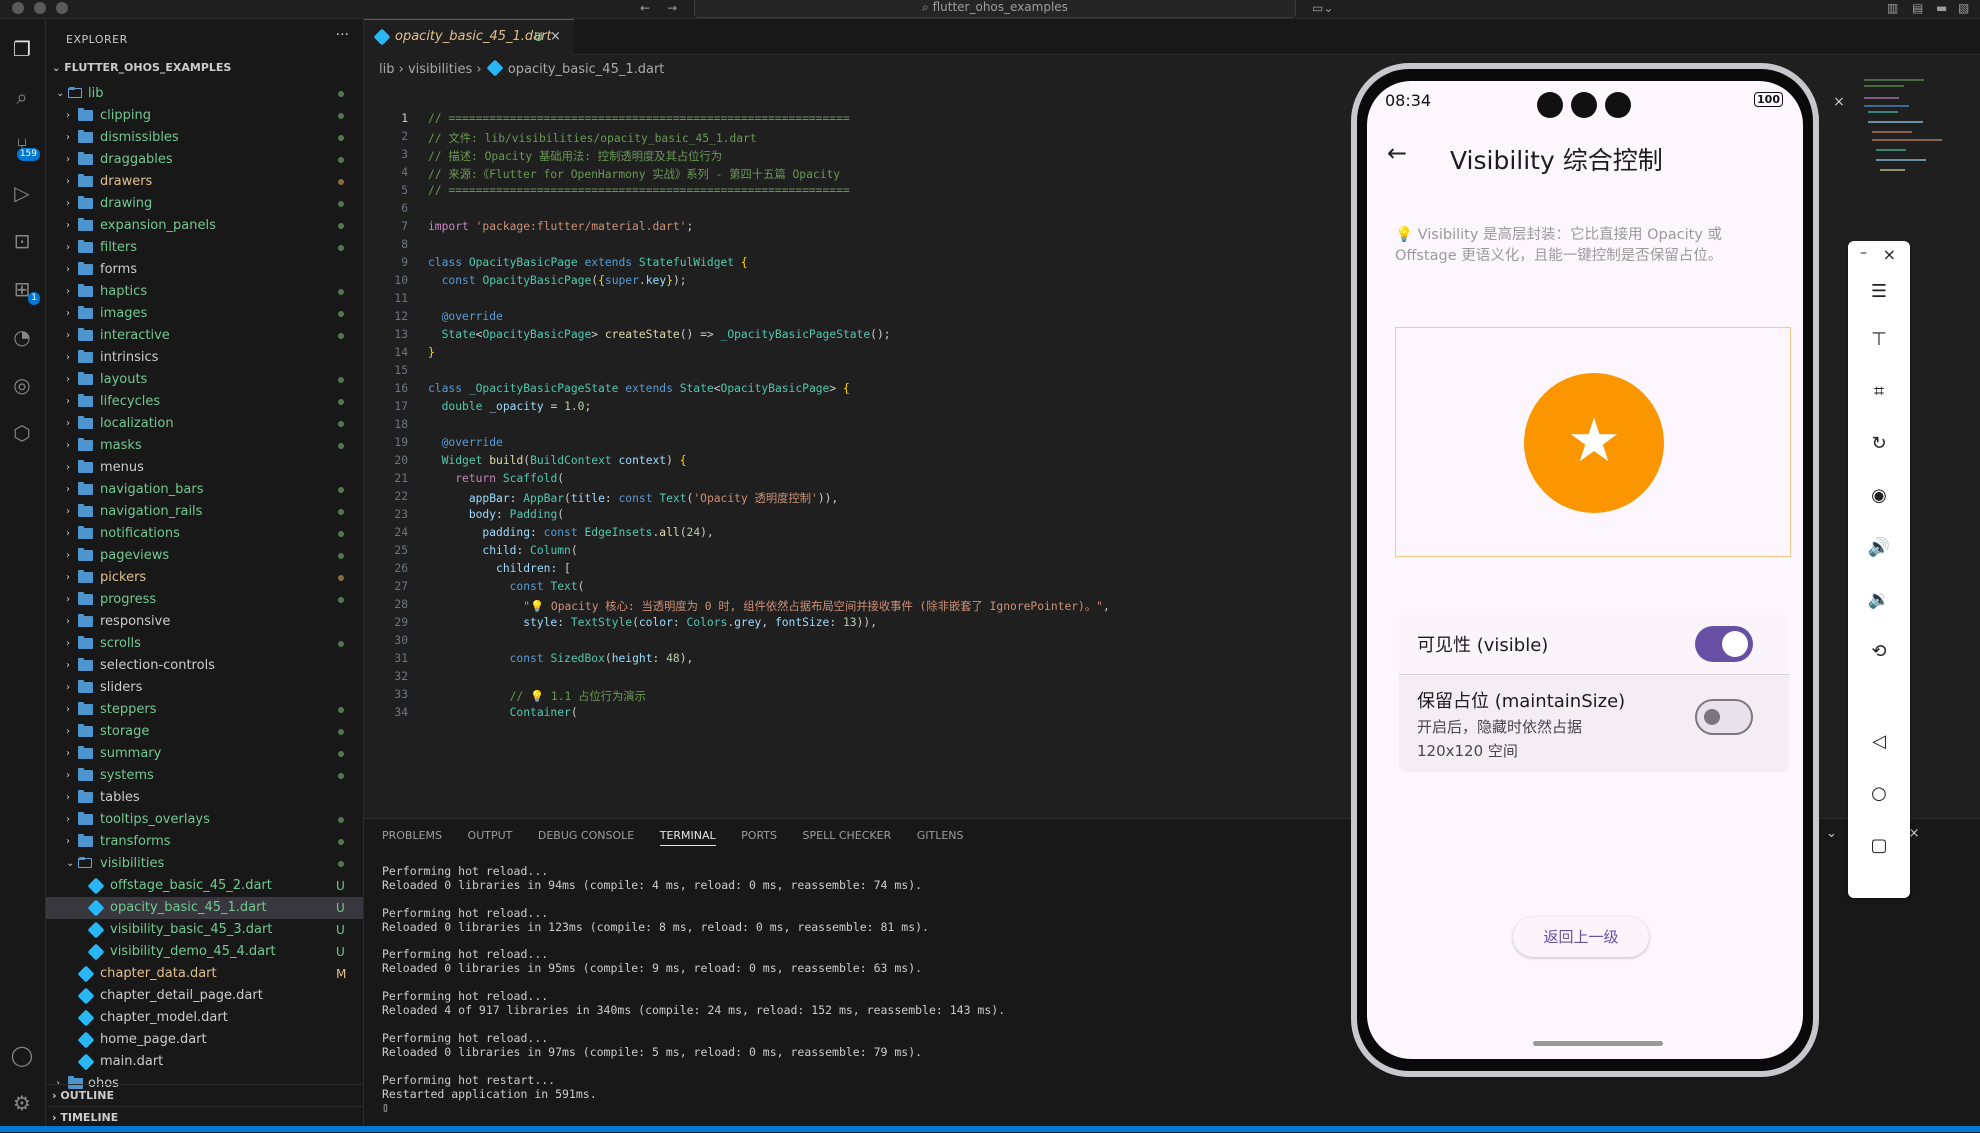 This screenshot has width=1980, height=1133. Describe the element at coordinates (1879, 443) in the screenshot. I see `rotate-icon: ↻` at that location.